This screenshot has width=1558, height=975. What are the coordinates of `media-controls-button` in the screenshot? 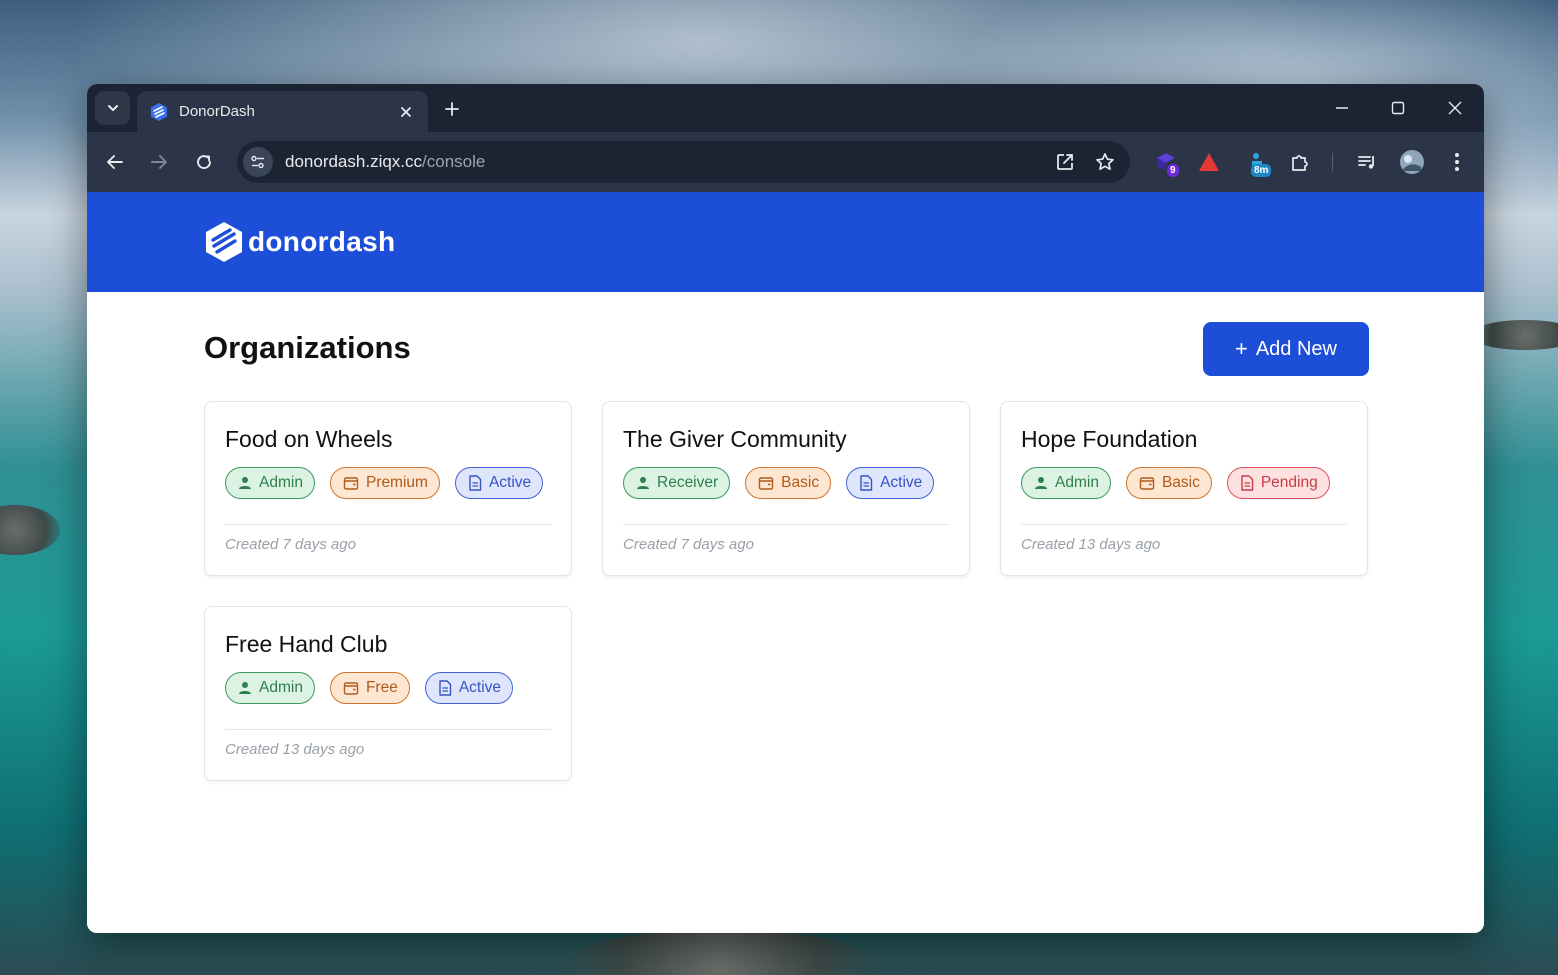 It's located at (1367, 162).